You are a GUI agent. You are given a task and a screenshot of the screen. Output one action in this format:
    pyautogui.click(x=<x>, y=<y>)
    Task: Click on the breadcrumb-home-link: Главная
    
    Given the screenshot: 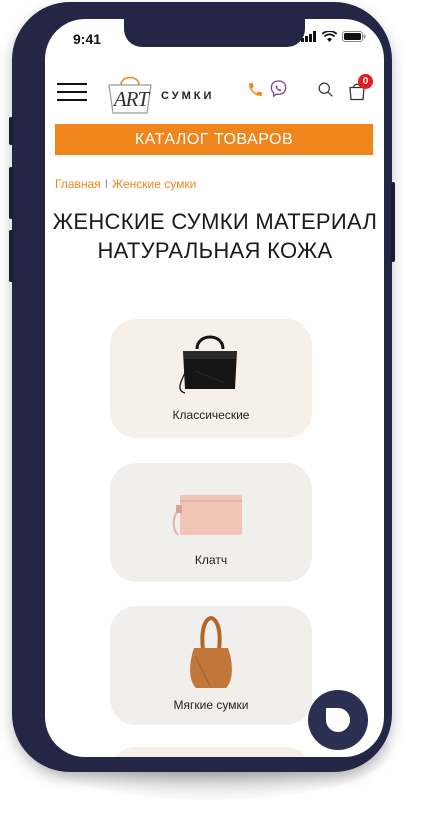 What is the action you would take?
    pyautogui.click(x=78, y=184)
    